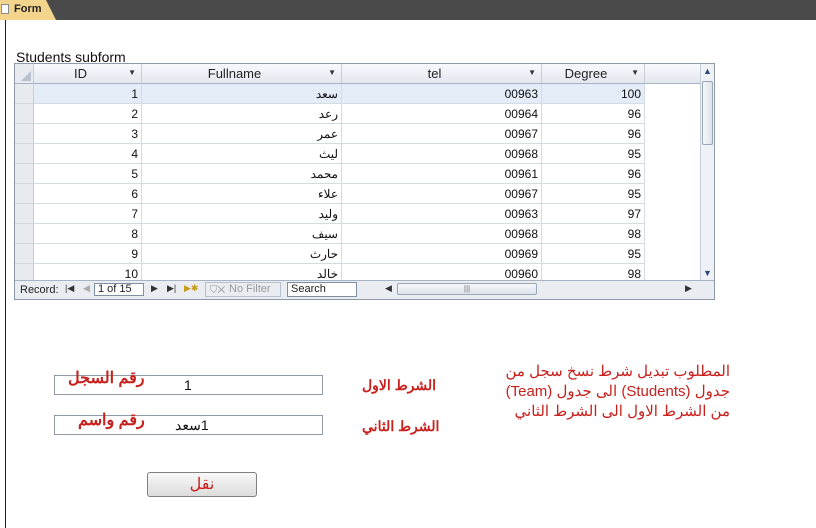 The image size is (816, 528). What do you see at coordinates (688, 288) in the screenshot?
I see `scroll-right-icon: ▶` at bounding box center [688, 288].